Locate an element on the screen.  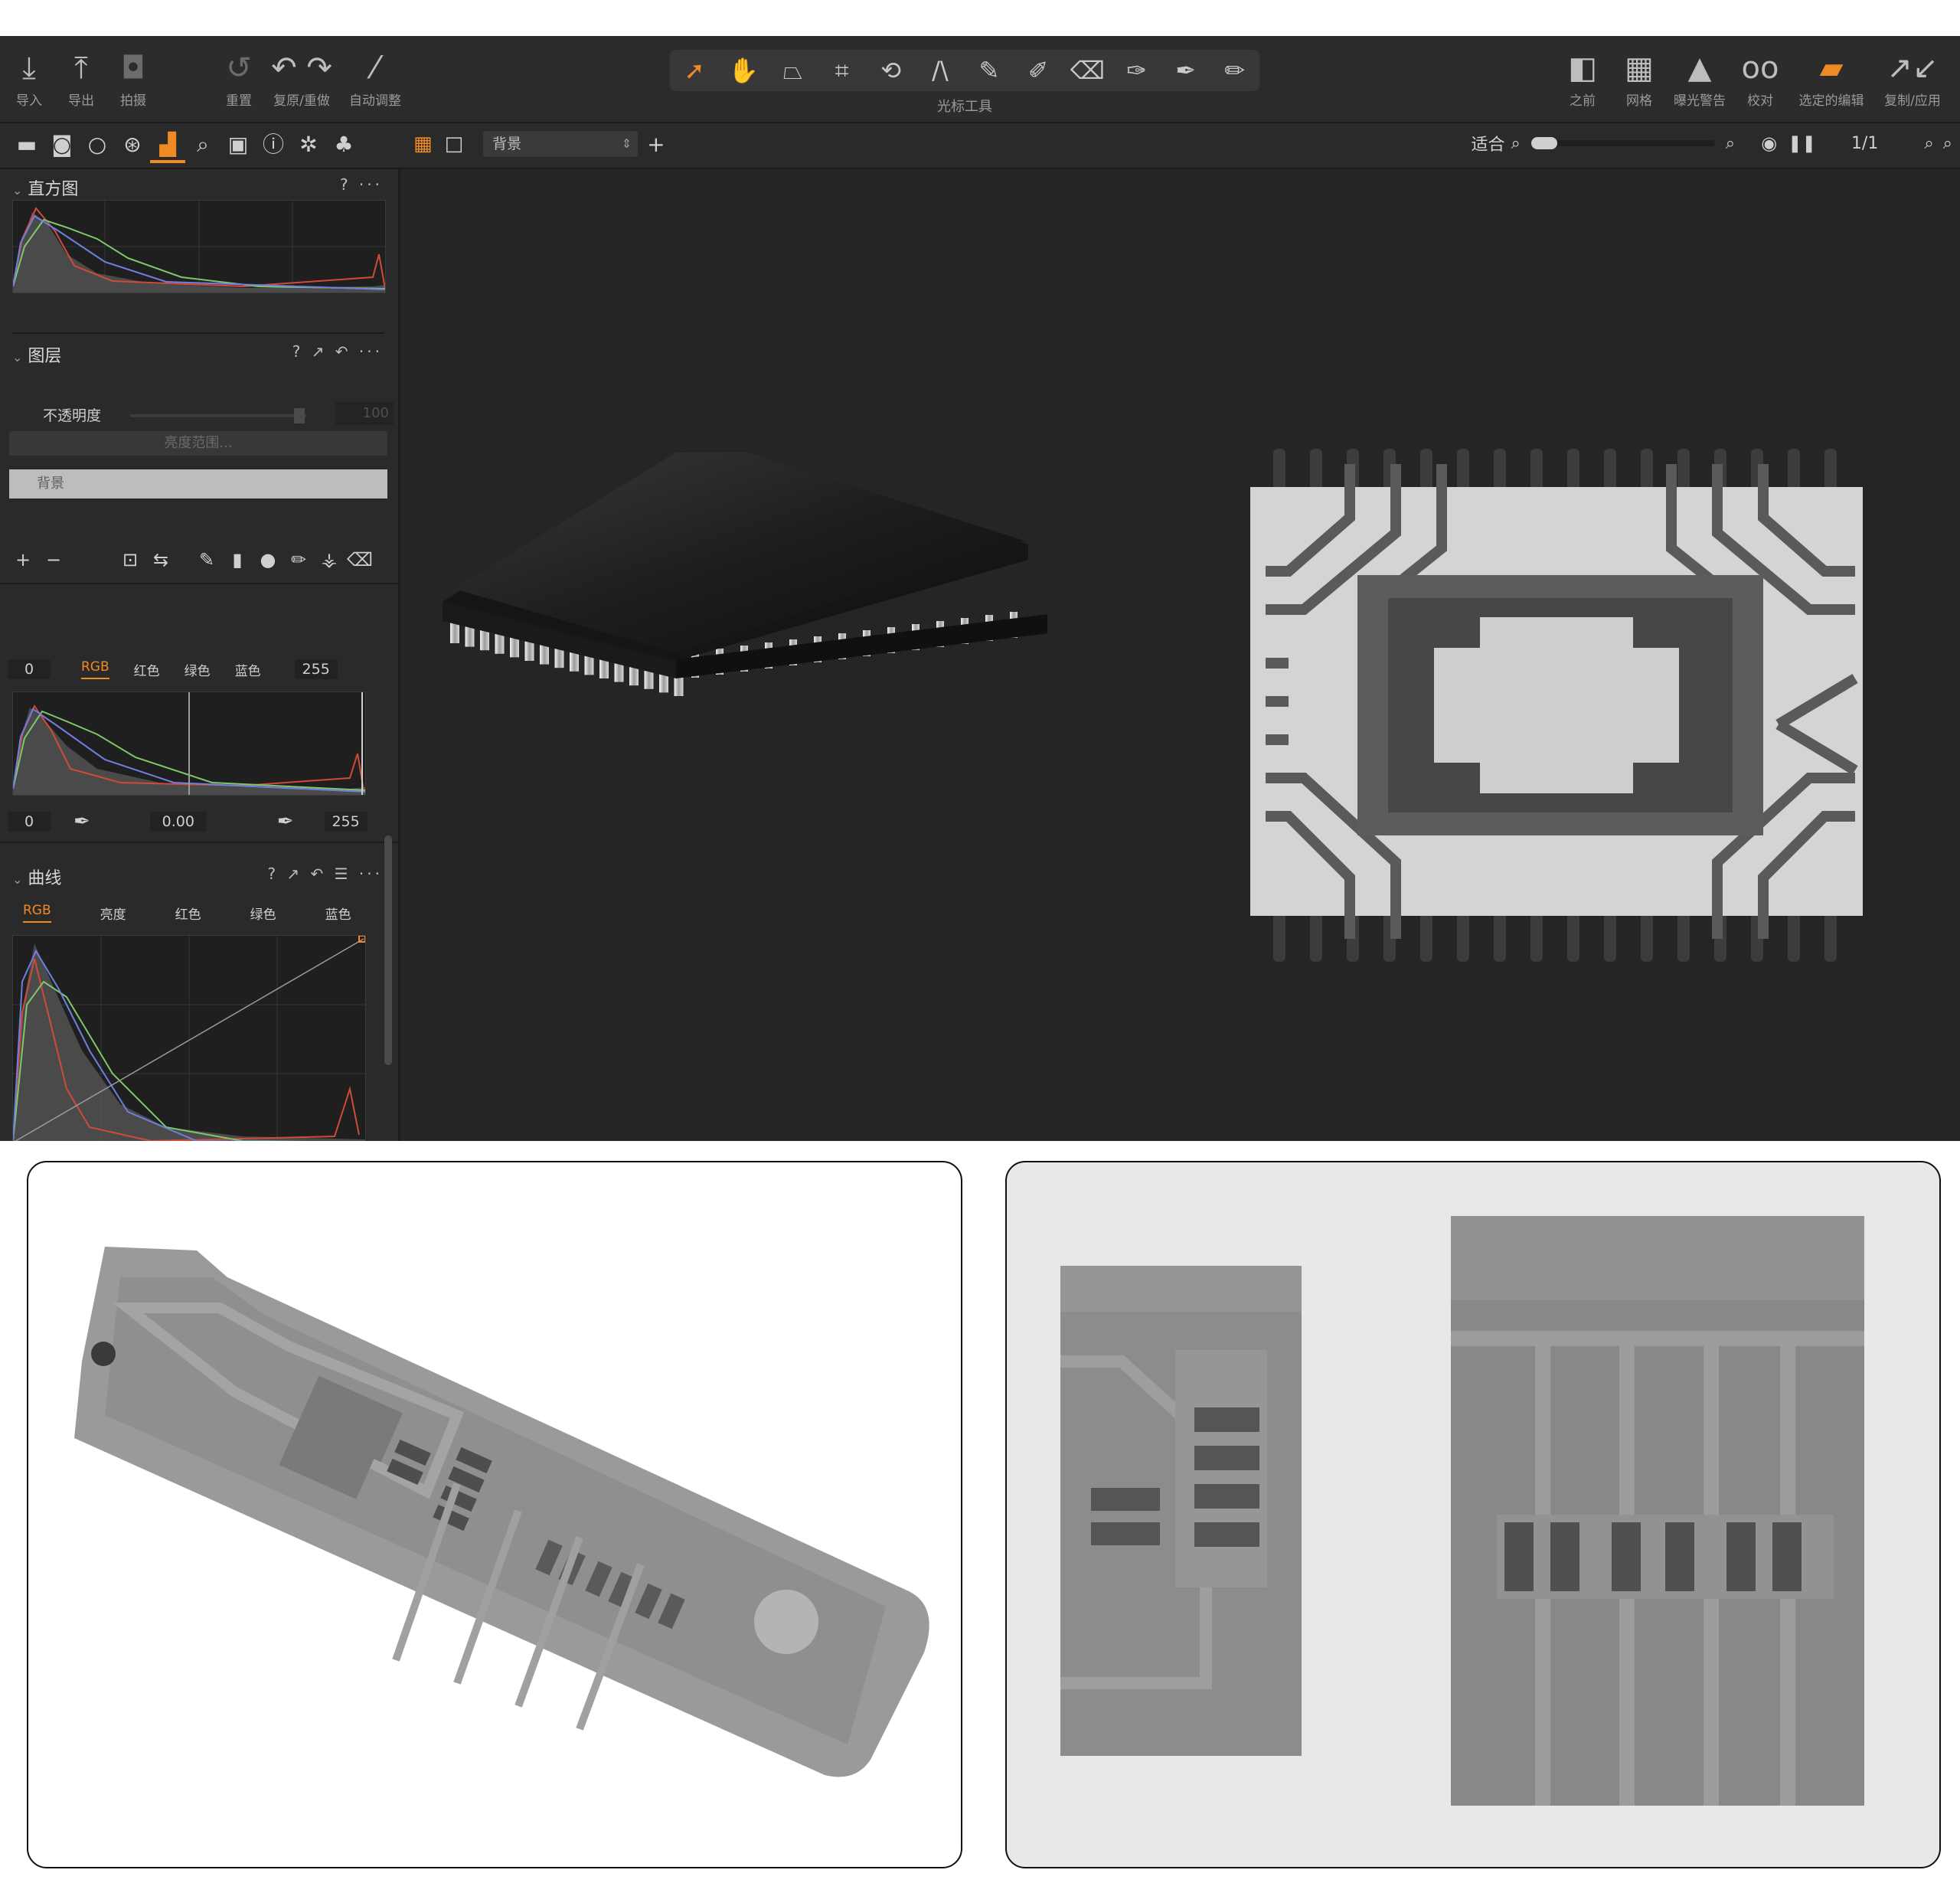
capture-button: ◘ 拍摄 is located at coordinates (133, 79).